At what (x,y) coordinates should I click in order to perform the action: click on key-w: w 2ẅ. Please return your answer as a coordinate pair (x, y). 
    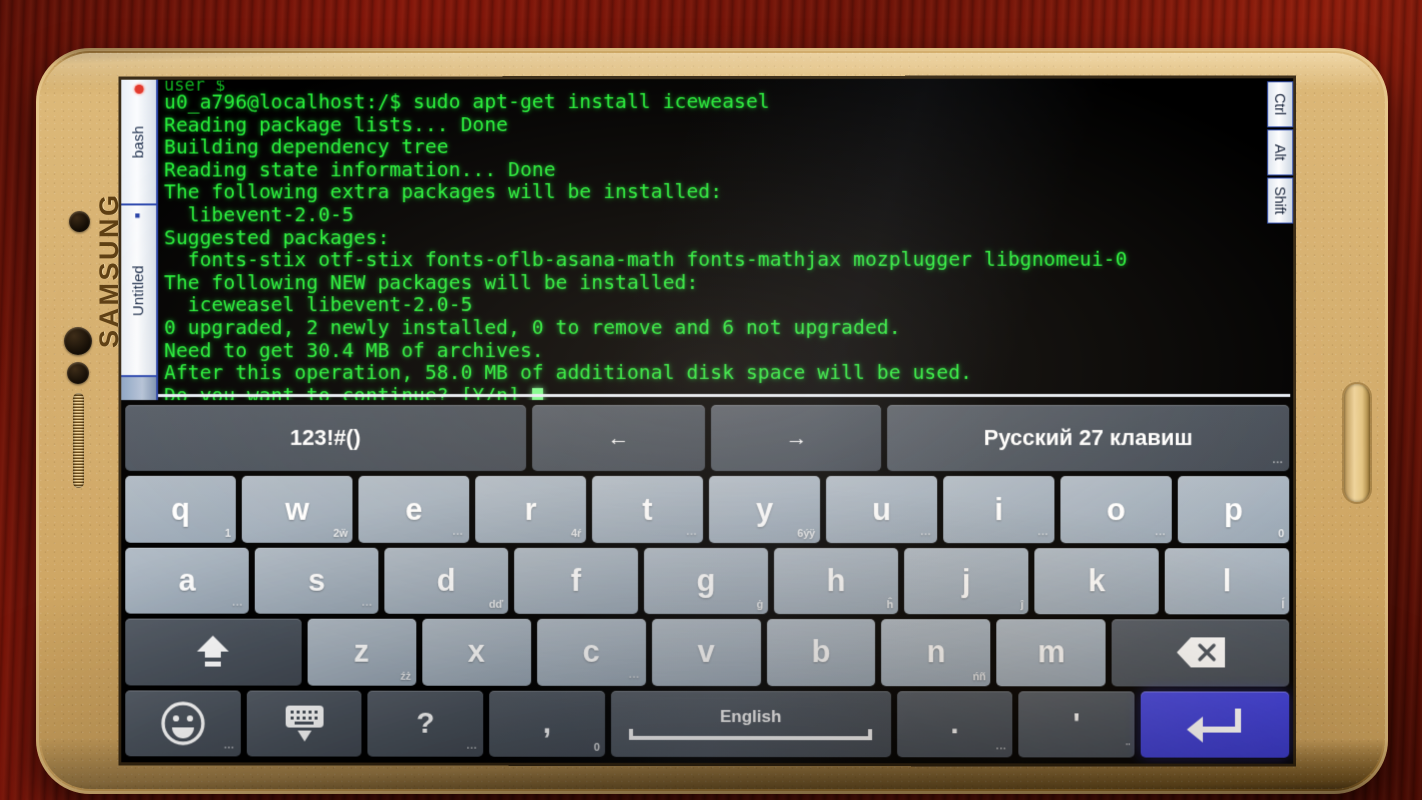
    Looking at the image, I should click on (297, 509).